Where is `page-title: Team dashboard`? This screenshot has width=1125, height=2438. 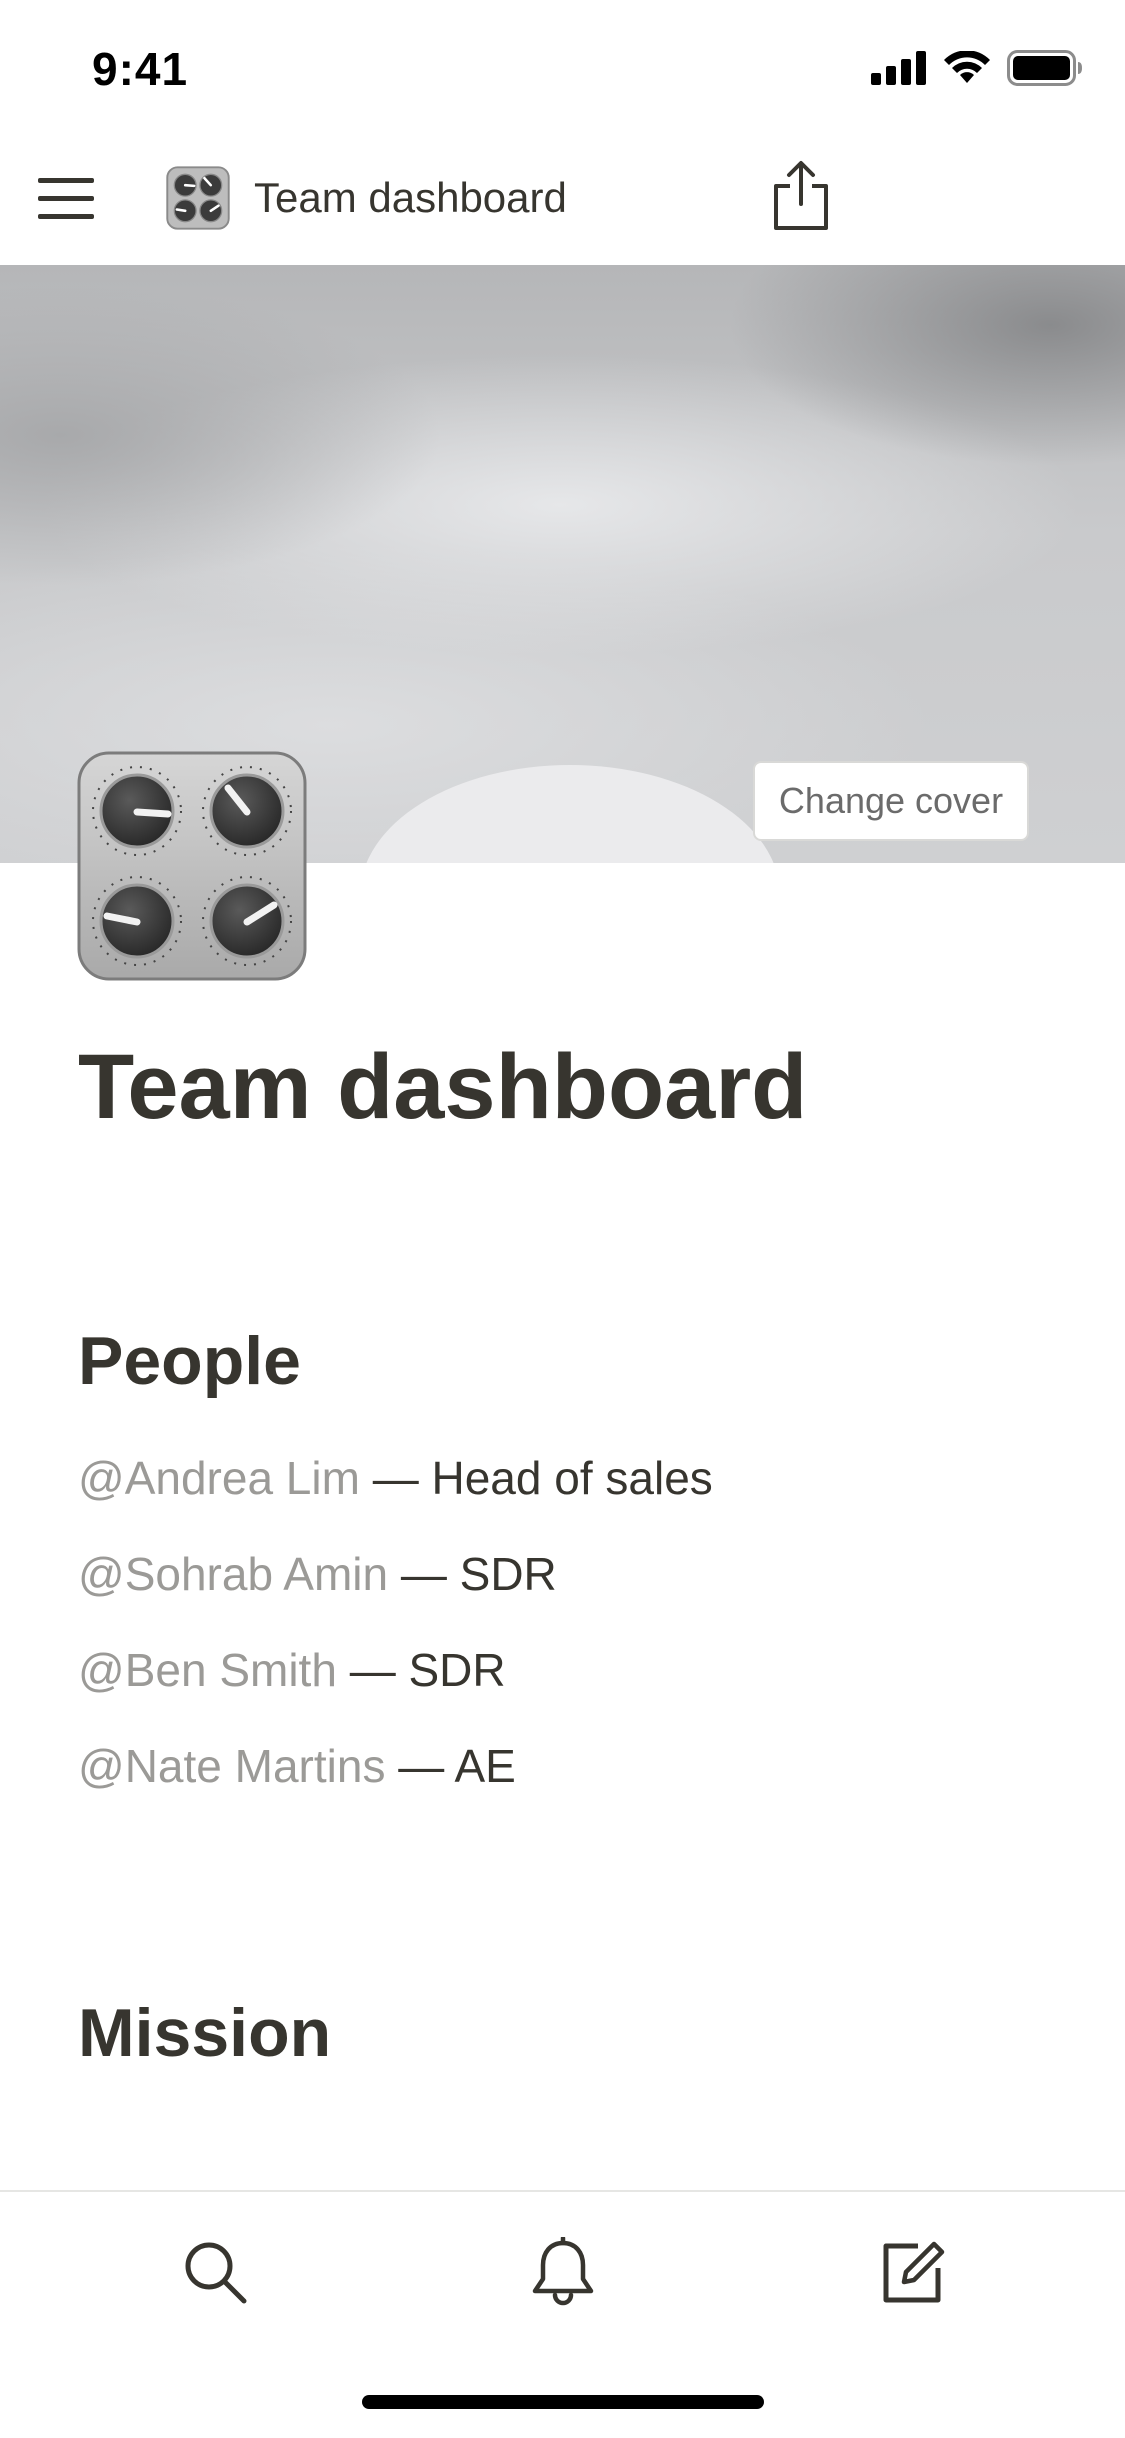
page-title: Team dashboard is located at coordinates (442, 1087).